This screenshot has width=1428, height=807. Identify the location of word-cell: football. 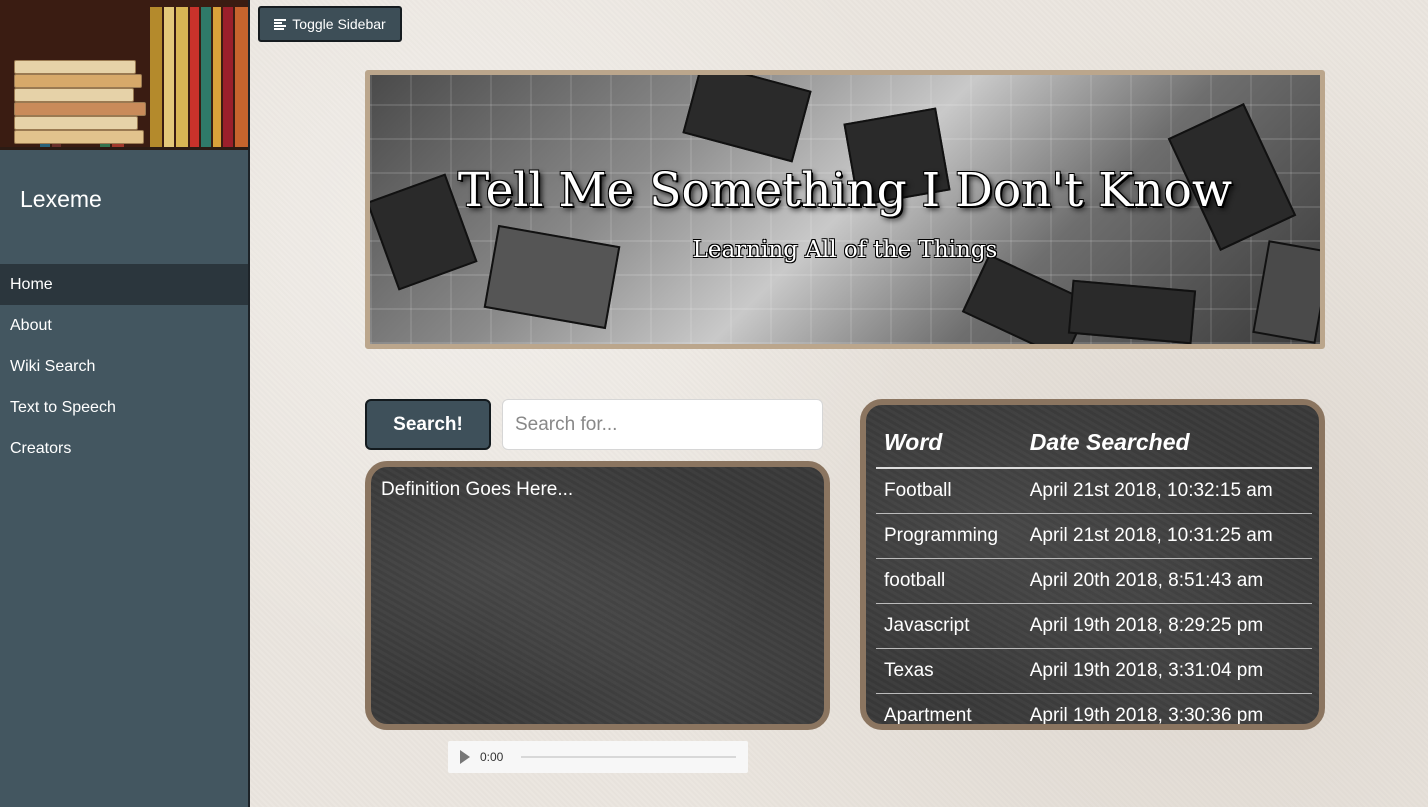
(949, 581).